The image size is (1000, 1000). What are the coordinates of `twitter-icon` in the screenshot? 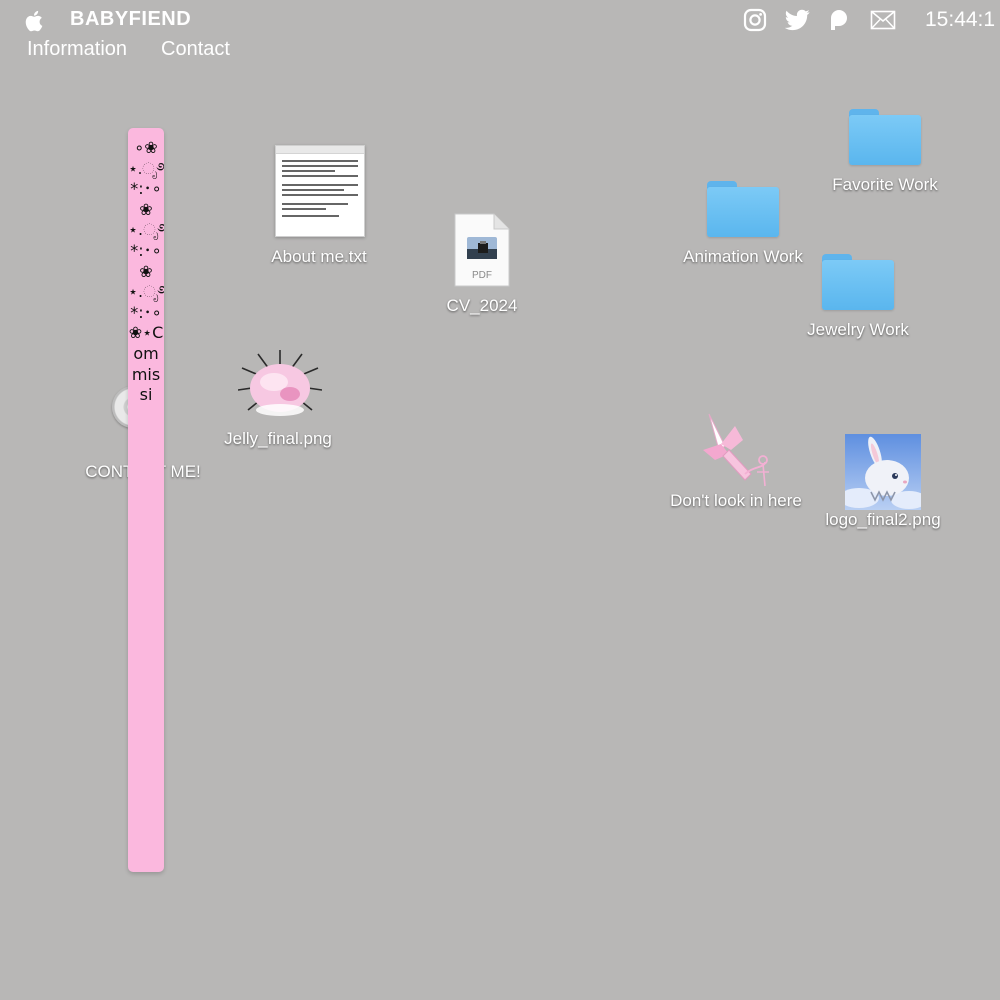 It's located at (797, 20).